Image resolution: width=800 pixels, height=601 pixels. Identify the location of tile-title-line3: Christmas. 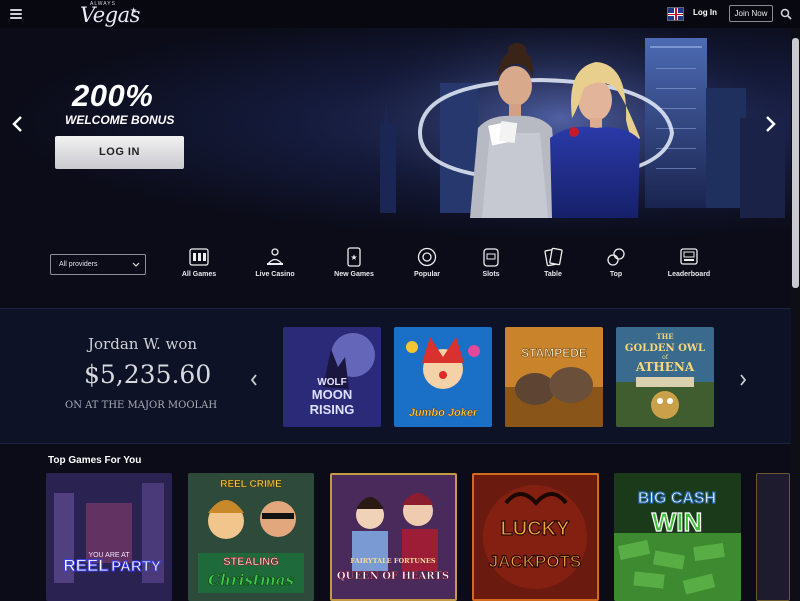
(251, 580).